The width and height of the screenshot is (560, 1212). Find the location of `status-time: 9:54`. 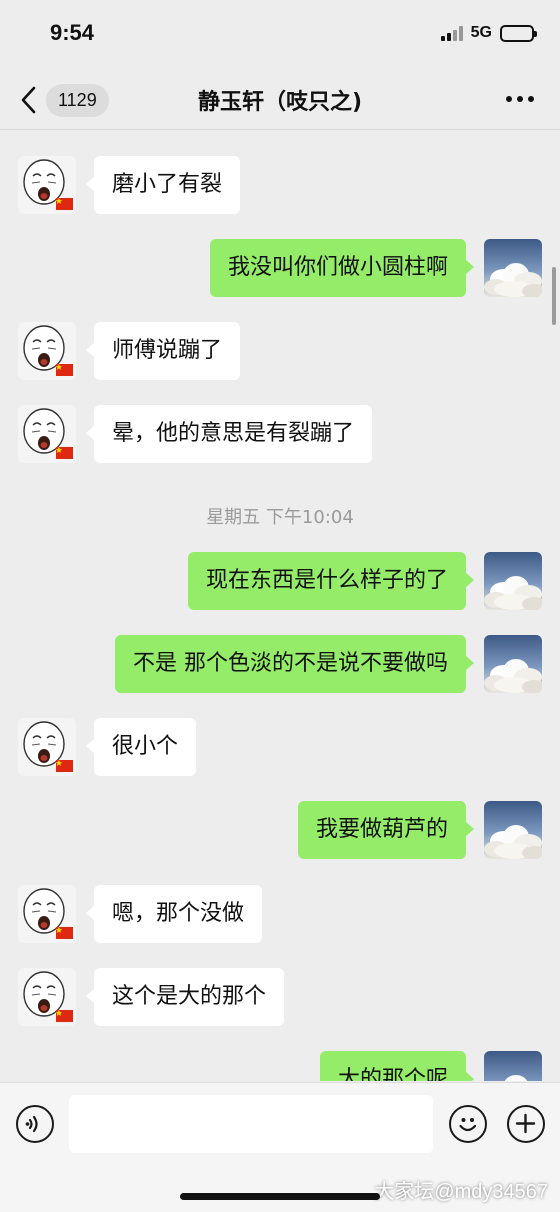

status-time: 9:54 is located at coordinates (72, 32).